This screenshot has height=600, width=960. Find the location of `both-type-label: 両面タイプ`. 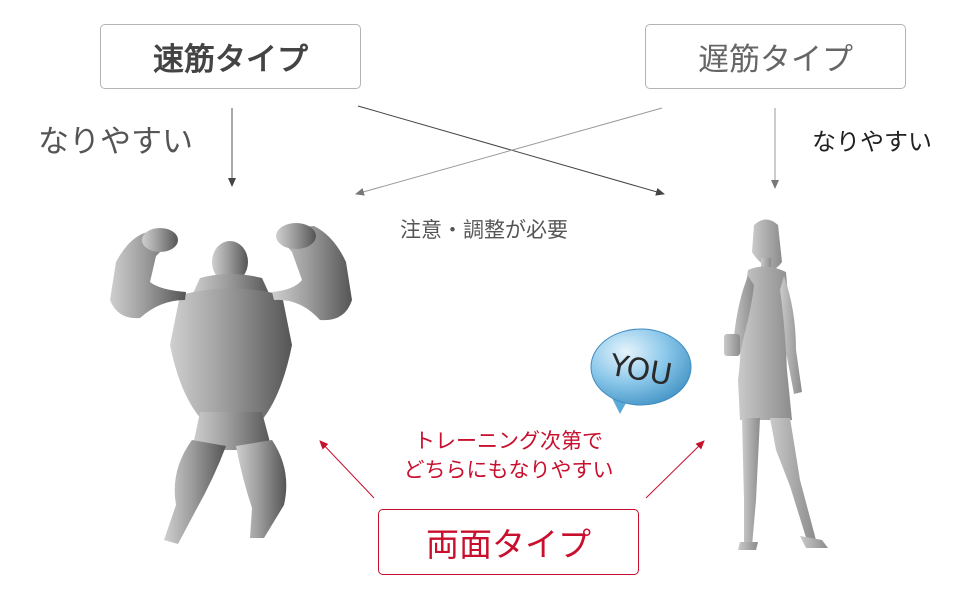

both-type-label: 両面タイプ is located at coordinates (508, 544).